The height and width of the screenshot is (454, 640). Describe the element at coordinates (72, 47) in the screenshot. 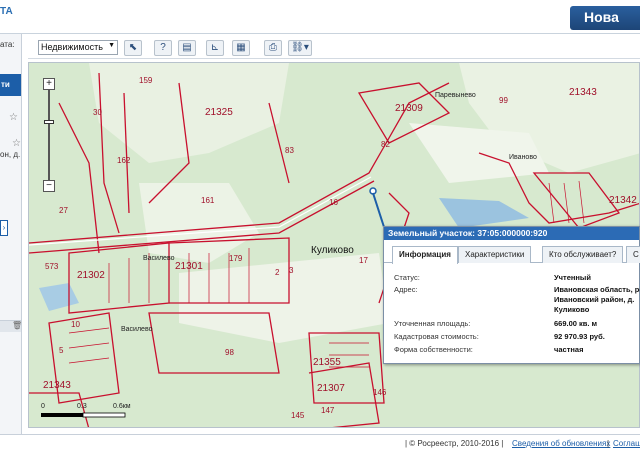

I see `layer-select-value: Недвижимость` at that location.